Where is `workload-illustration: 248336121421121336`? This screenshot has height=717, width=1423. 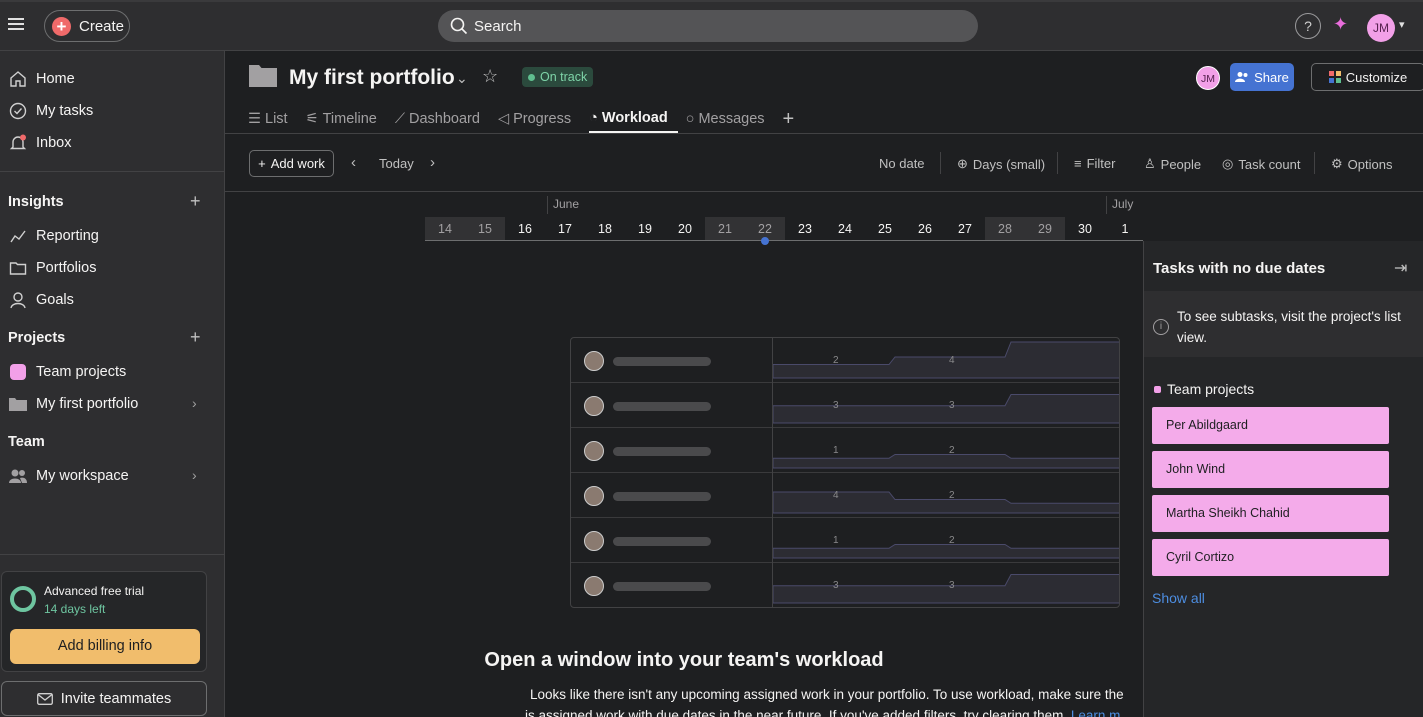 workload-illustration: 248336121421121336 is located at coordinates (845, 472).